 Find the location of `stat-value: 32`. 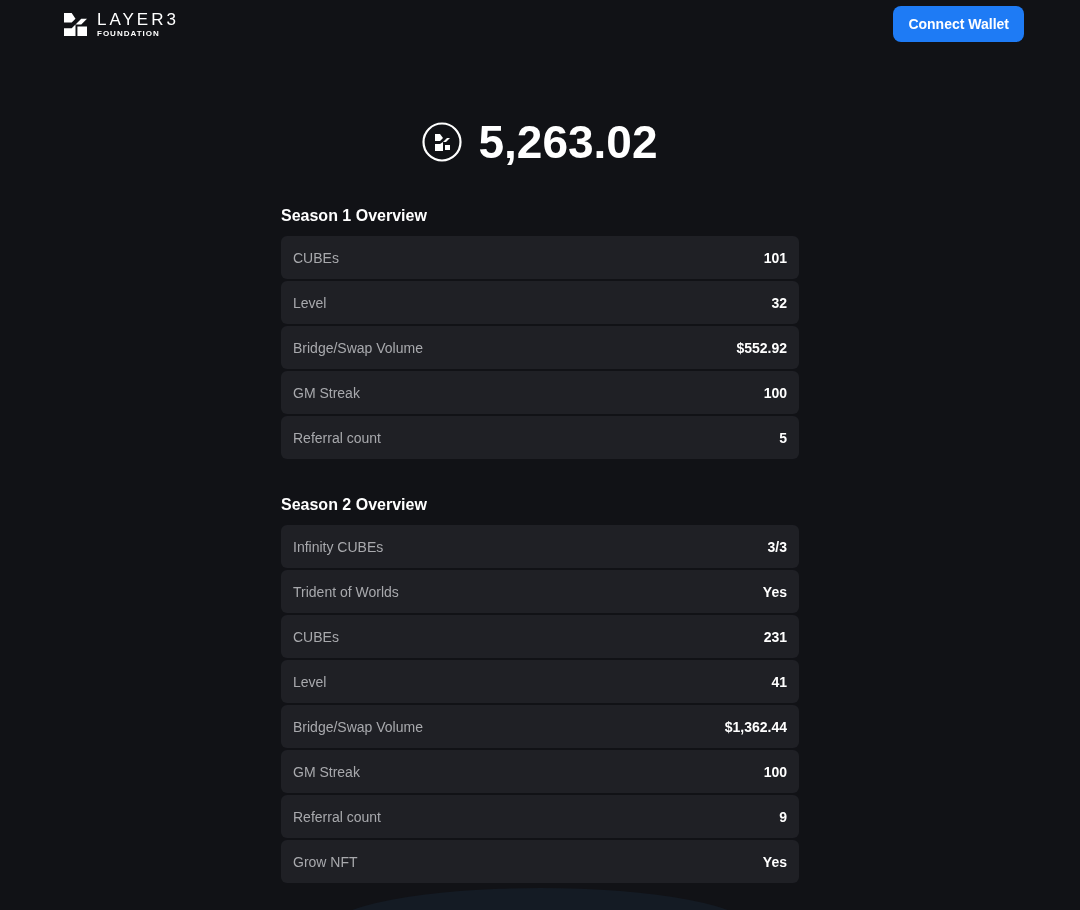

stat-value: 32 is located at coordinates (779, 302).